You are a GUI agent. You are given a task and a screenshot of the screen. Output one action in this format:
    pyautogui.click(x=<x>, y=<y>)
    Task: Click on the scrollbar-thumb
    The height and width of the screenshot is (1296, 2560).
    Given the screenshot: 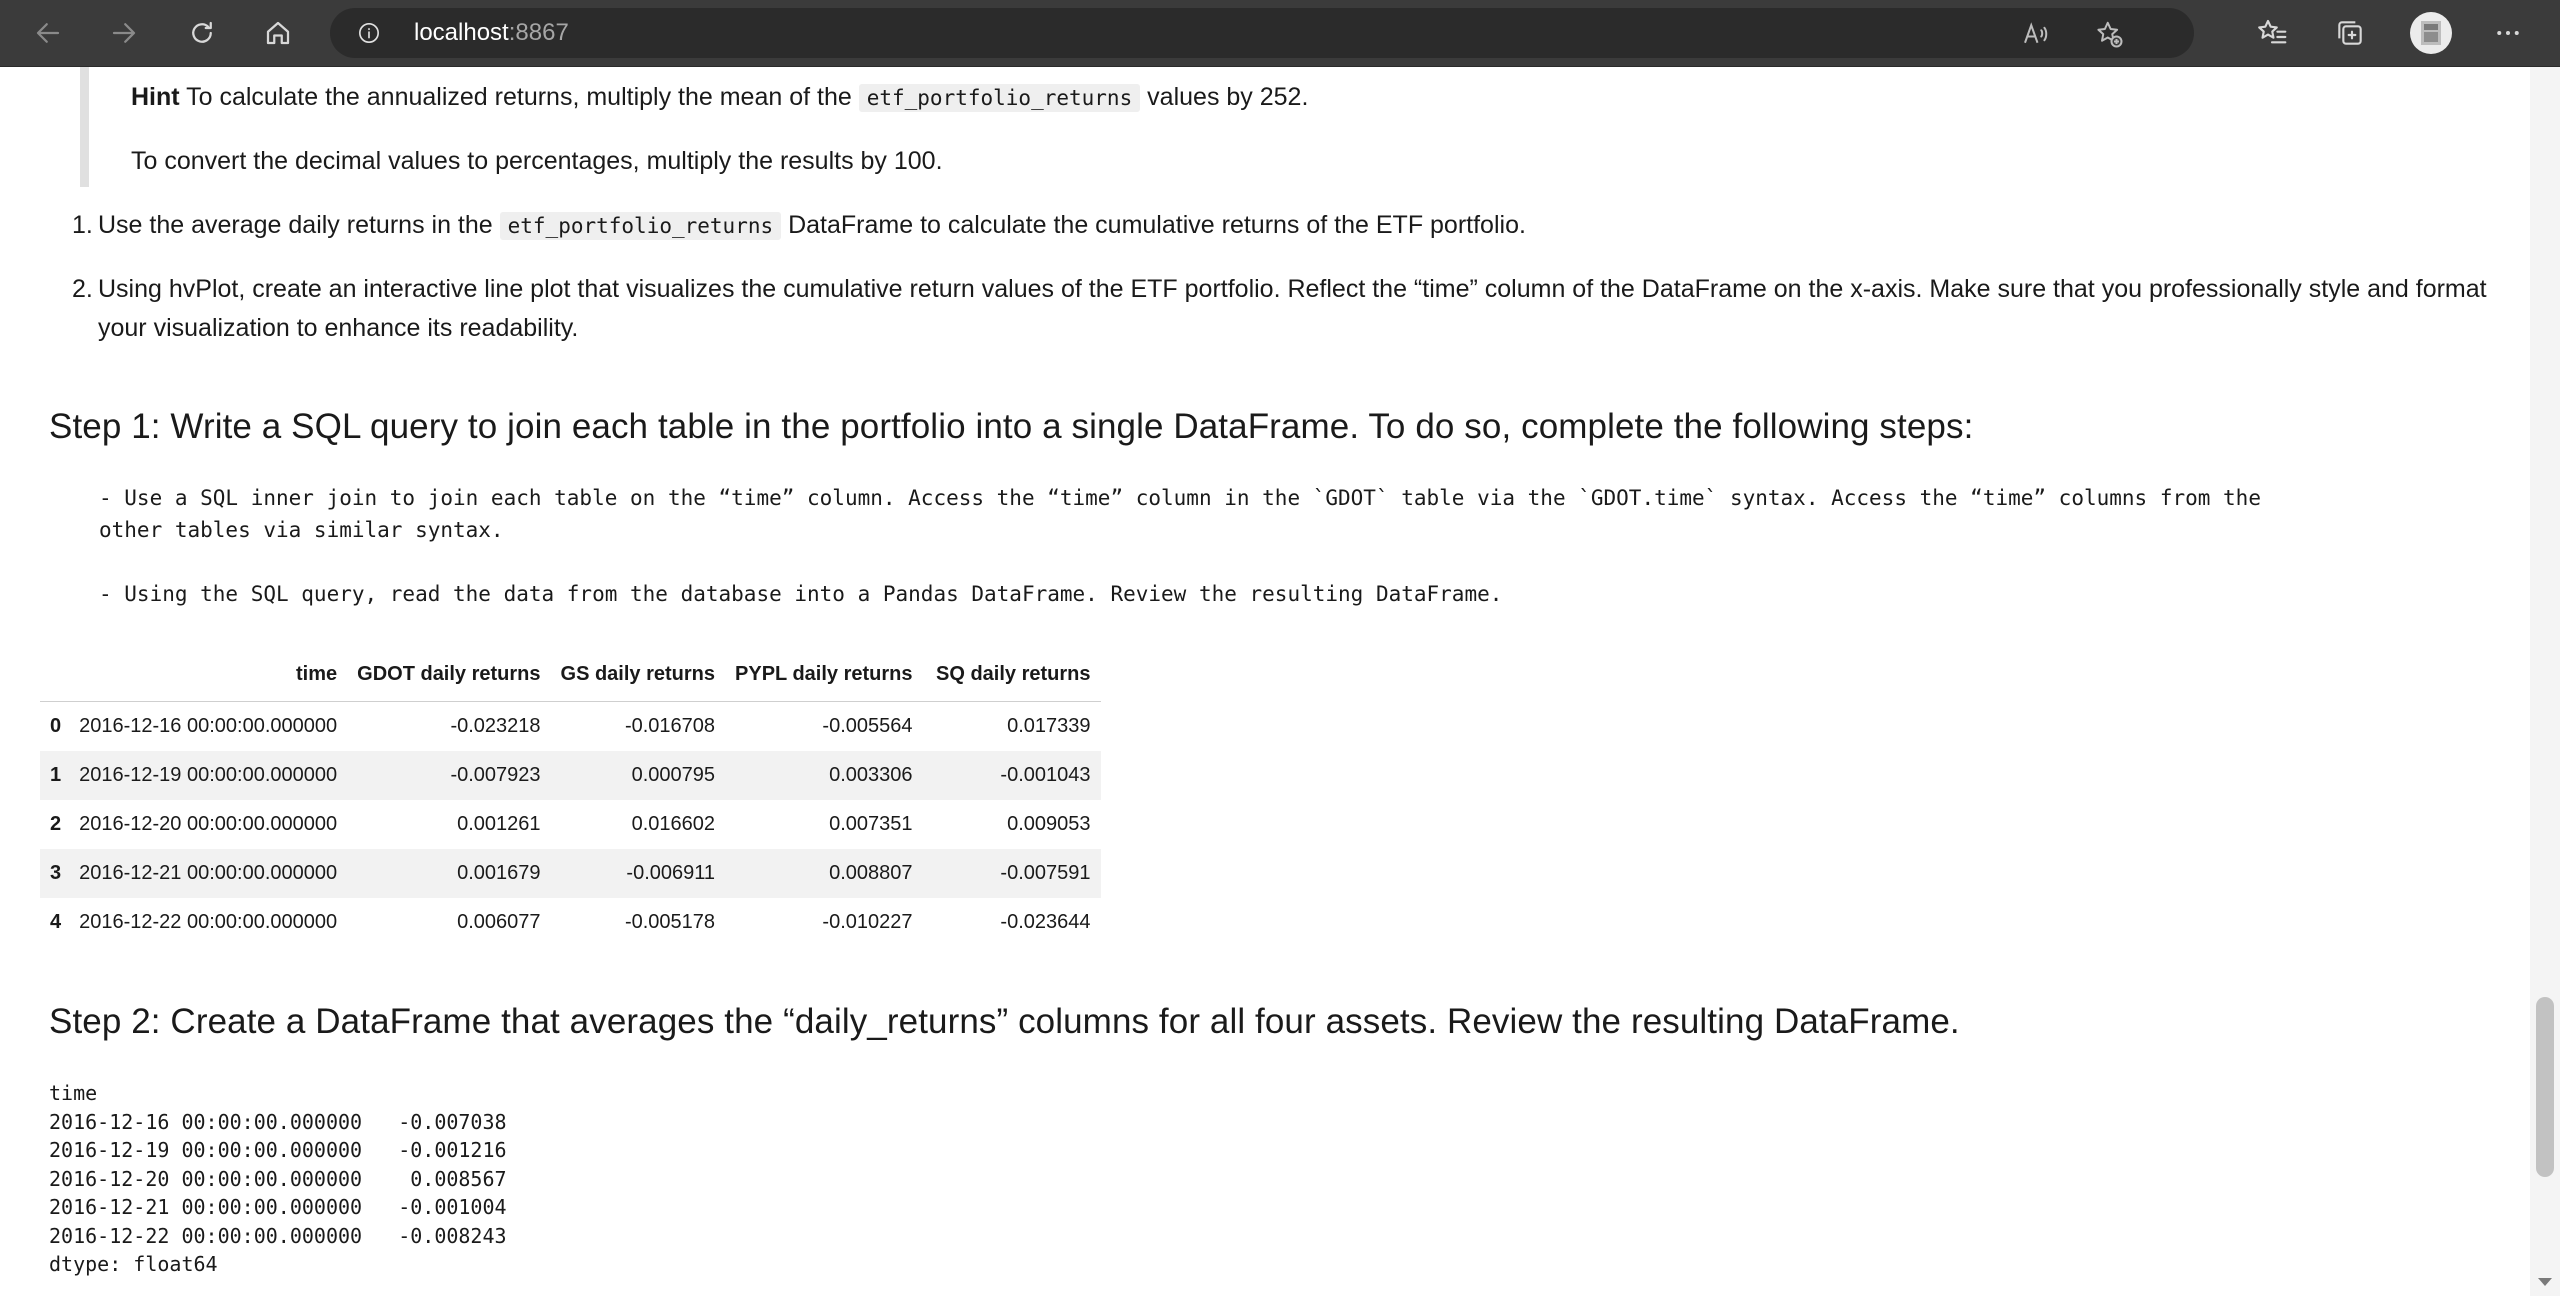 What is the action you would take?
    pyautogui.click(x=2545, y=1087)
    